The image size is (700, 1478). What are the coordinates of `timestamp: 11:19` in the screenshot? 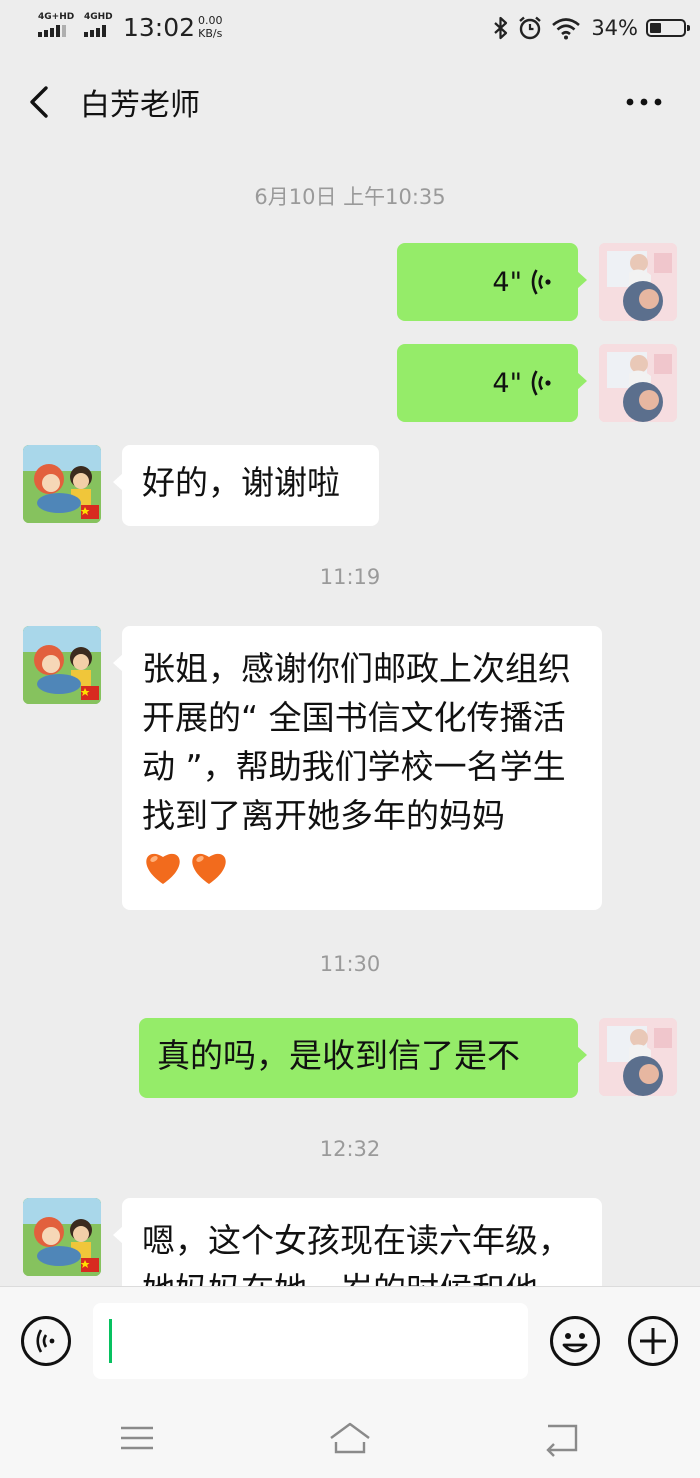 It's located at (350, 577).